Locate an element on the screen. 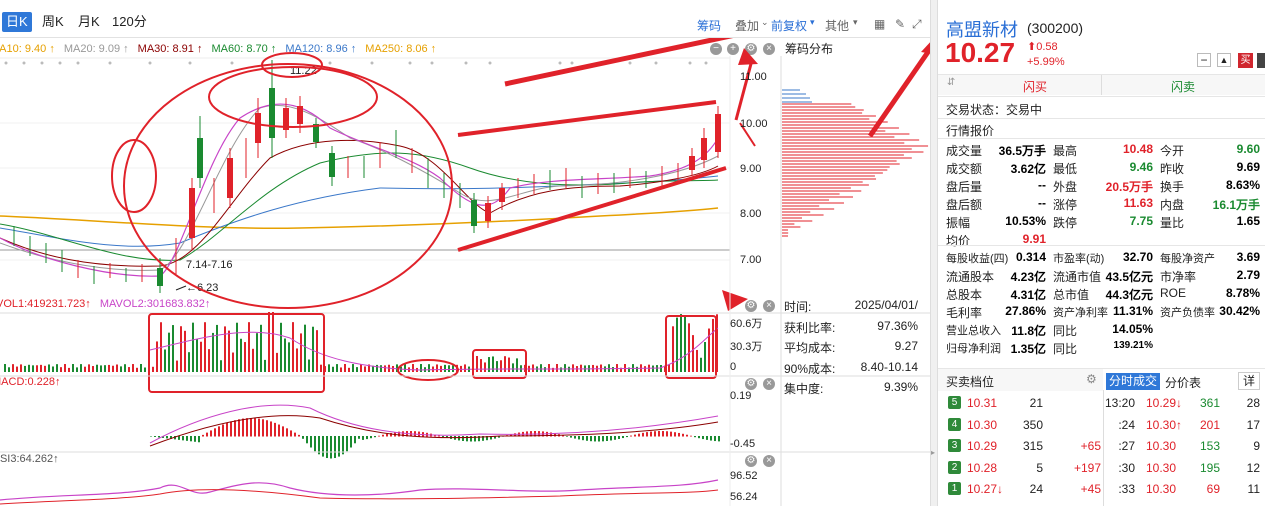 The width and height of the screenshot is (1265, 506). tick-time: 13:20 is located at coordinates (1119, 403).